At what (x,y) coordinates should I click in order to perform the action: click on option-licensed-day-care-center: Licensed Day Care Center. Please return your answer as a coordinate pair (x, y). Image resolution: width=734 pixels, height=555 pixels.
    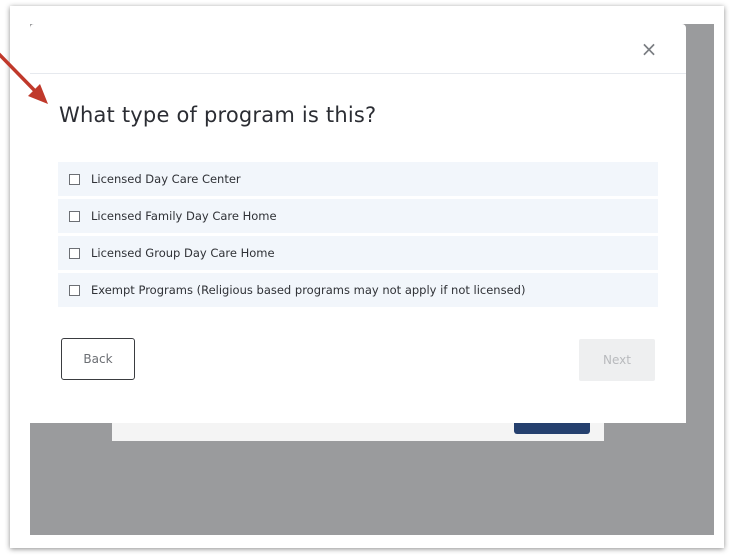
    Looking at the image, I should click on (358, 179).